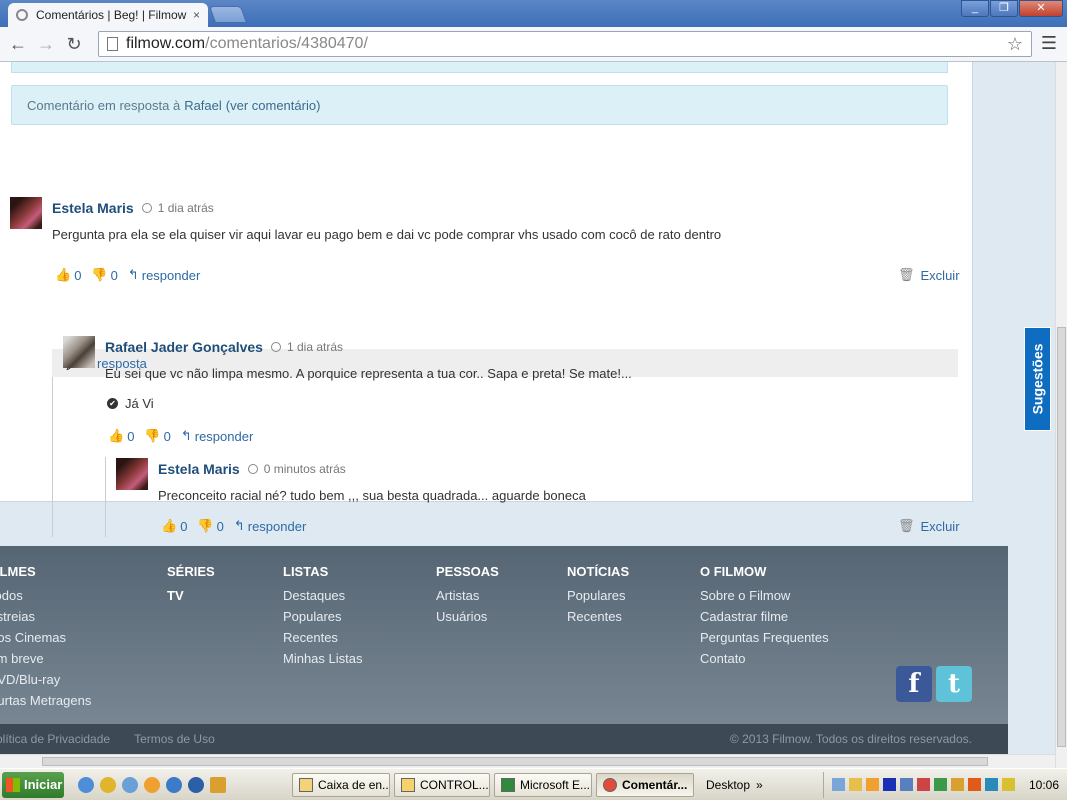  Describe the element at coordinates (45, 637) in the screenshot. I see `footer-link: Nos Cinemas` at that location.